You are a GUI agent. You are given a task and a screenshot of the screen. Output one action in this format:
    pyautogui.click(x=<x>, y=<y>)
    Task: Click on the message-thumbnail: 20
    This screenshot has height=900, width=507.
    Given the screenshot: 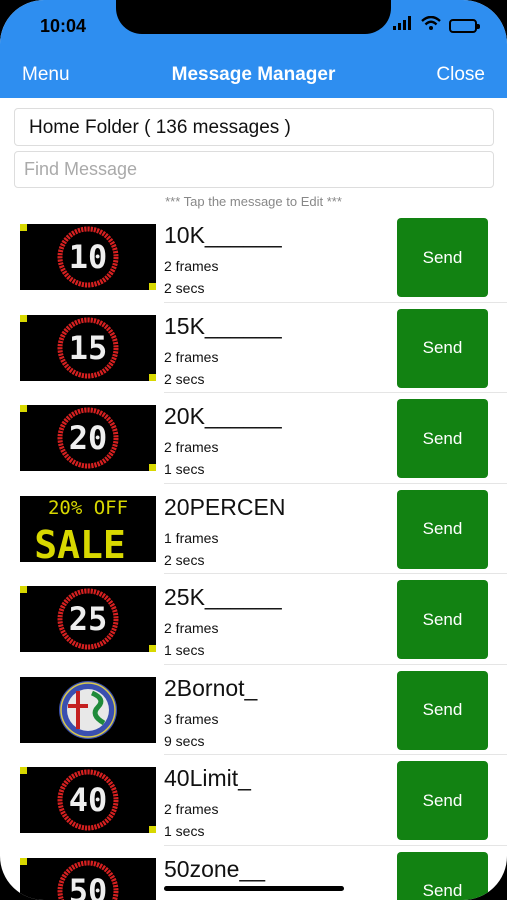 What is the action you would take?
    pyautogui.click(x=88, y=438)
    